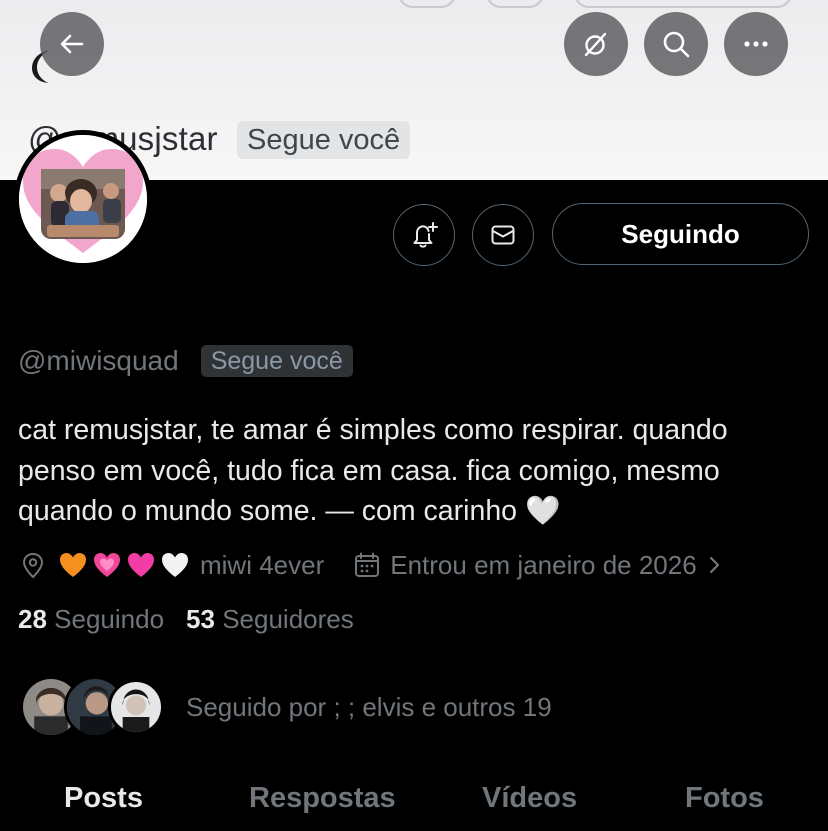 The height and width of the screenshot is (831, 828). What do you see at coordinates (73, 565) in the screenshot?
I see `orange-heart-icon` at bounding box center [73, 565].